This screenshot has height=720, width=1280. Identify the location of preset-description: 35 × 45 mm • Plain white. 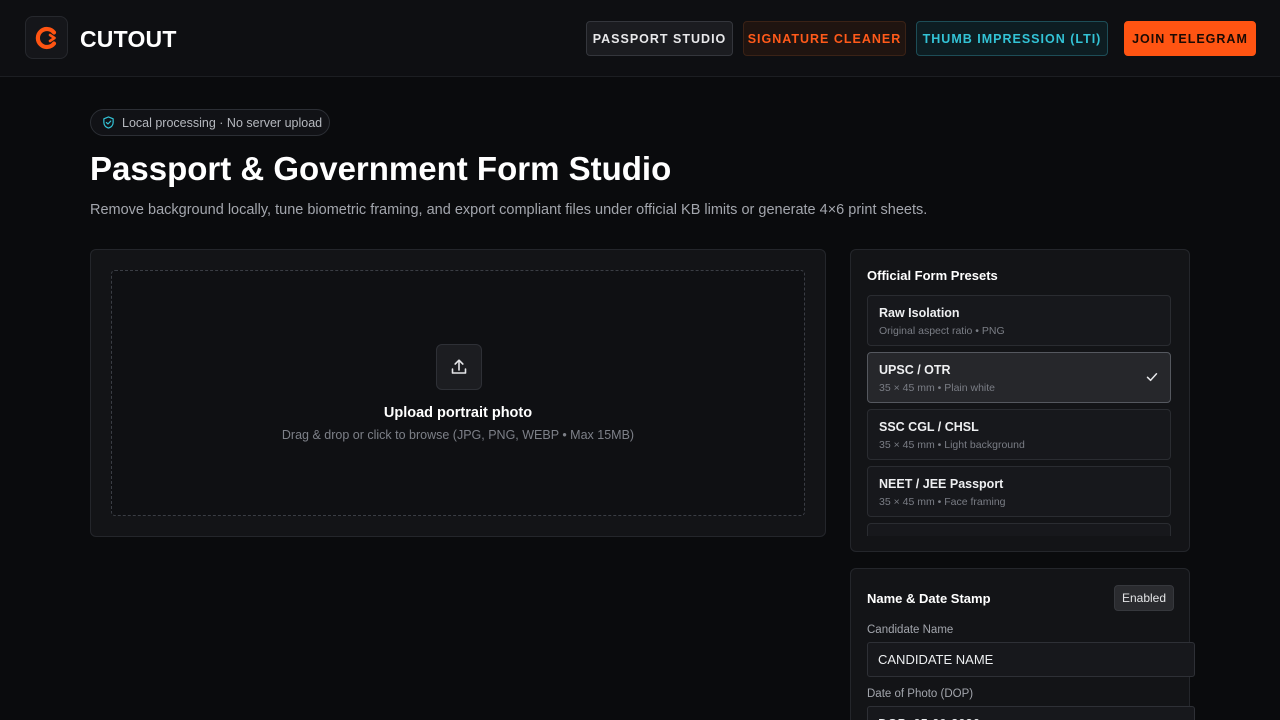
(937, 388).